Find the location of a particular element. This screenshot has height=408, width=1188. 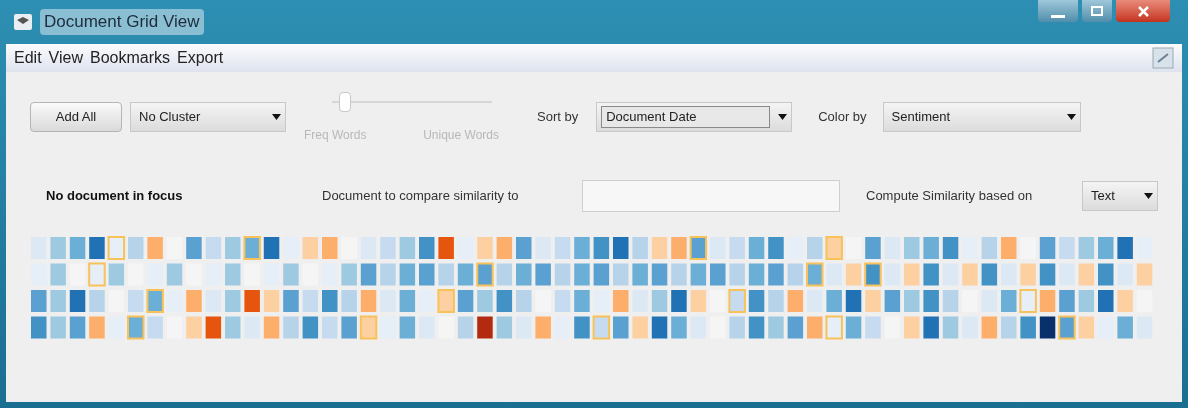

sort-label: Sort by is located at coordinates (558, 117).